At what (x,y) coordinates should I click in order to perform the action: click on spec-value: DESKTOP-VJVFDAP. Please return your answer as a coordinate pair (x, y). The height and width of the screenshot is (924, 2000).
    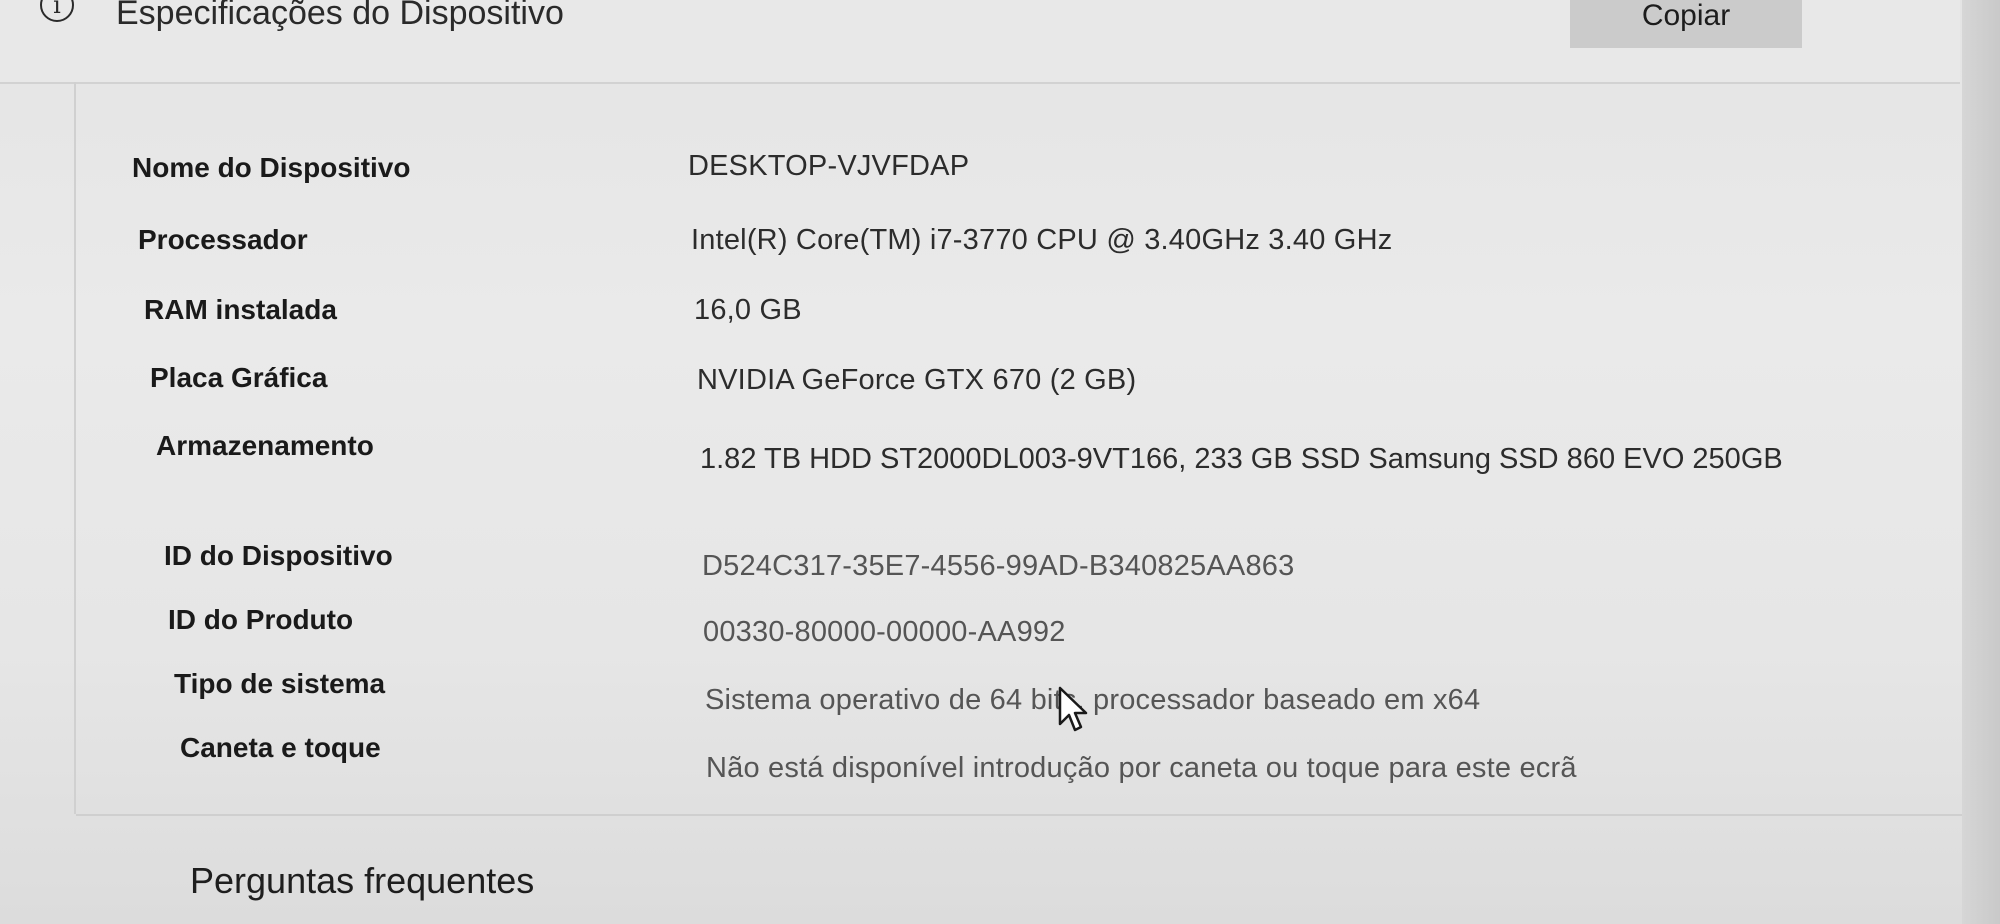
    Looking at the image, I should click on (828, 166).